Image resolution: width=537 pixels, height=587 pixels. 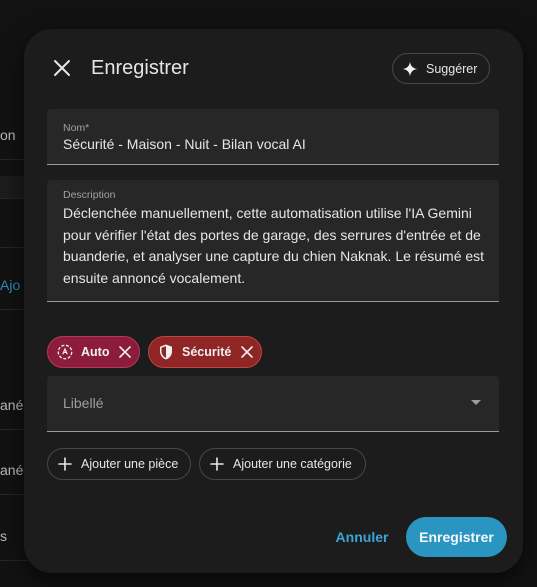 What do you see at coordinates (130, 464) in the screenshot?
I see `add-room-label: Ajouter une pièce` at bounding box center [130, 464].